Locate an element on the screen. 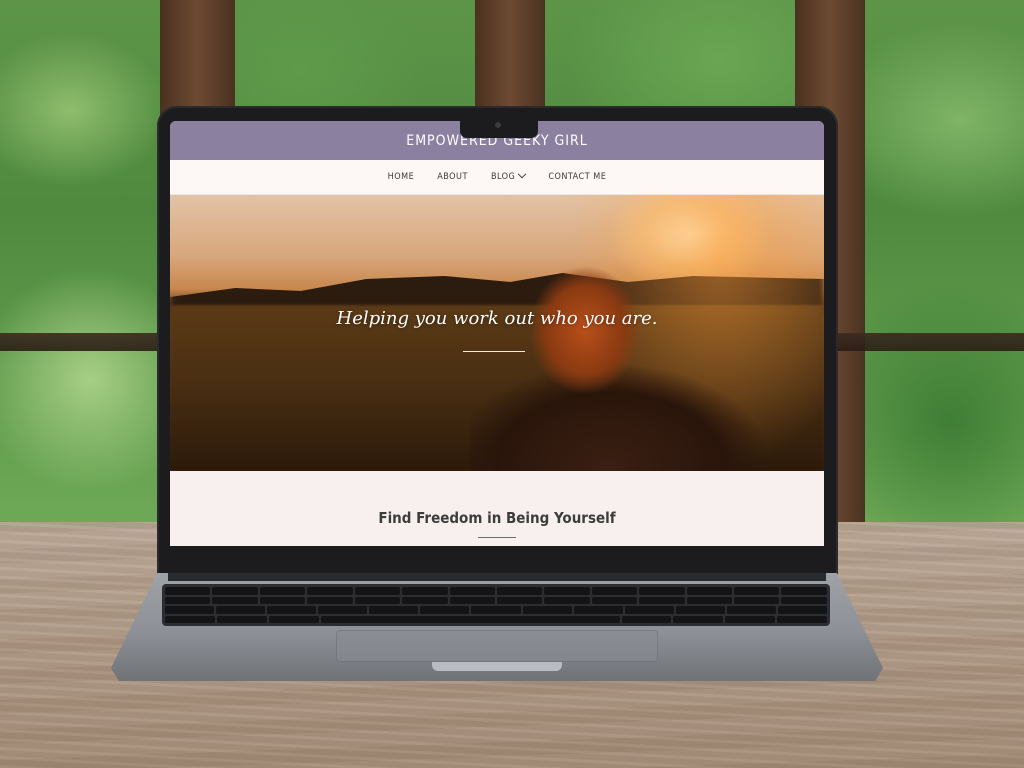 This screenshot has height=768, width=1024. nav-item-home: HOME is located at coordinates (401, 177).